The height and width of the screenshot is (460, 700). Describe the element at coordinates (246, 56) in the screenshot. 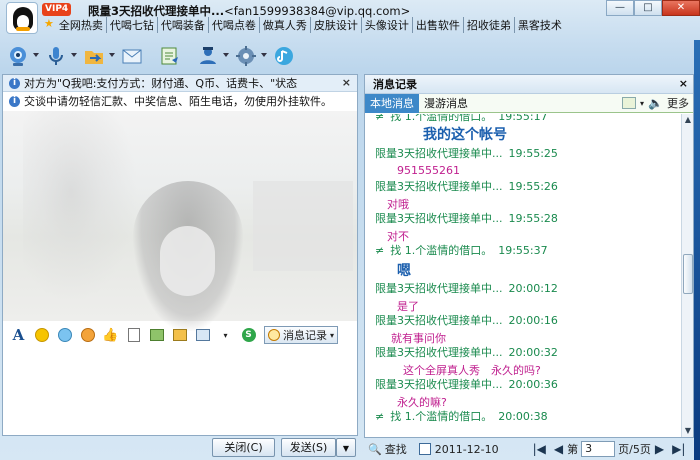

I see `app-tools-icon` at that location.